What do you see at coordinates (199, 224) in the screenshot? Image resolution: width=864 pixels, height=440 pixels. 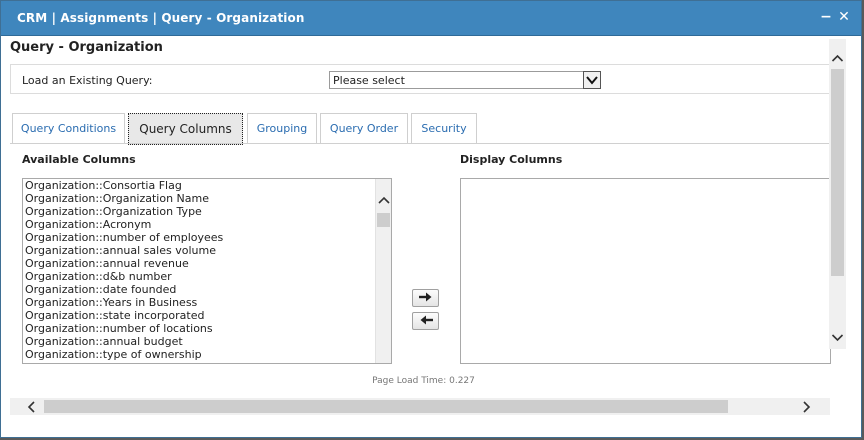 I see `list-item: Organization::Acronym` at bounding box center [199, 224].